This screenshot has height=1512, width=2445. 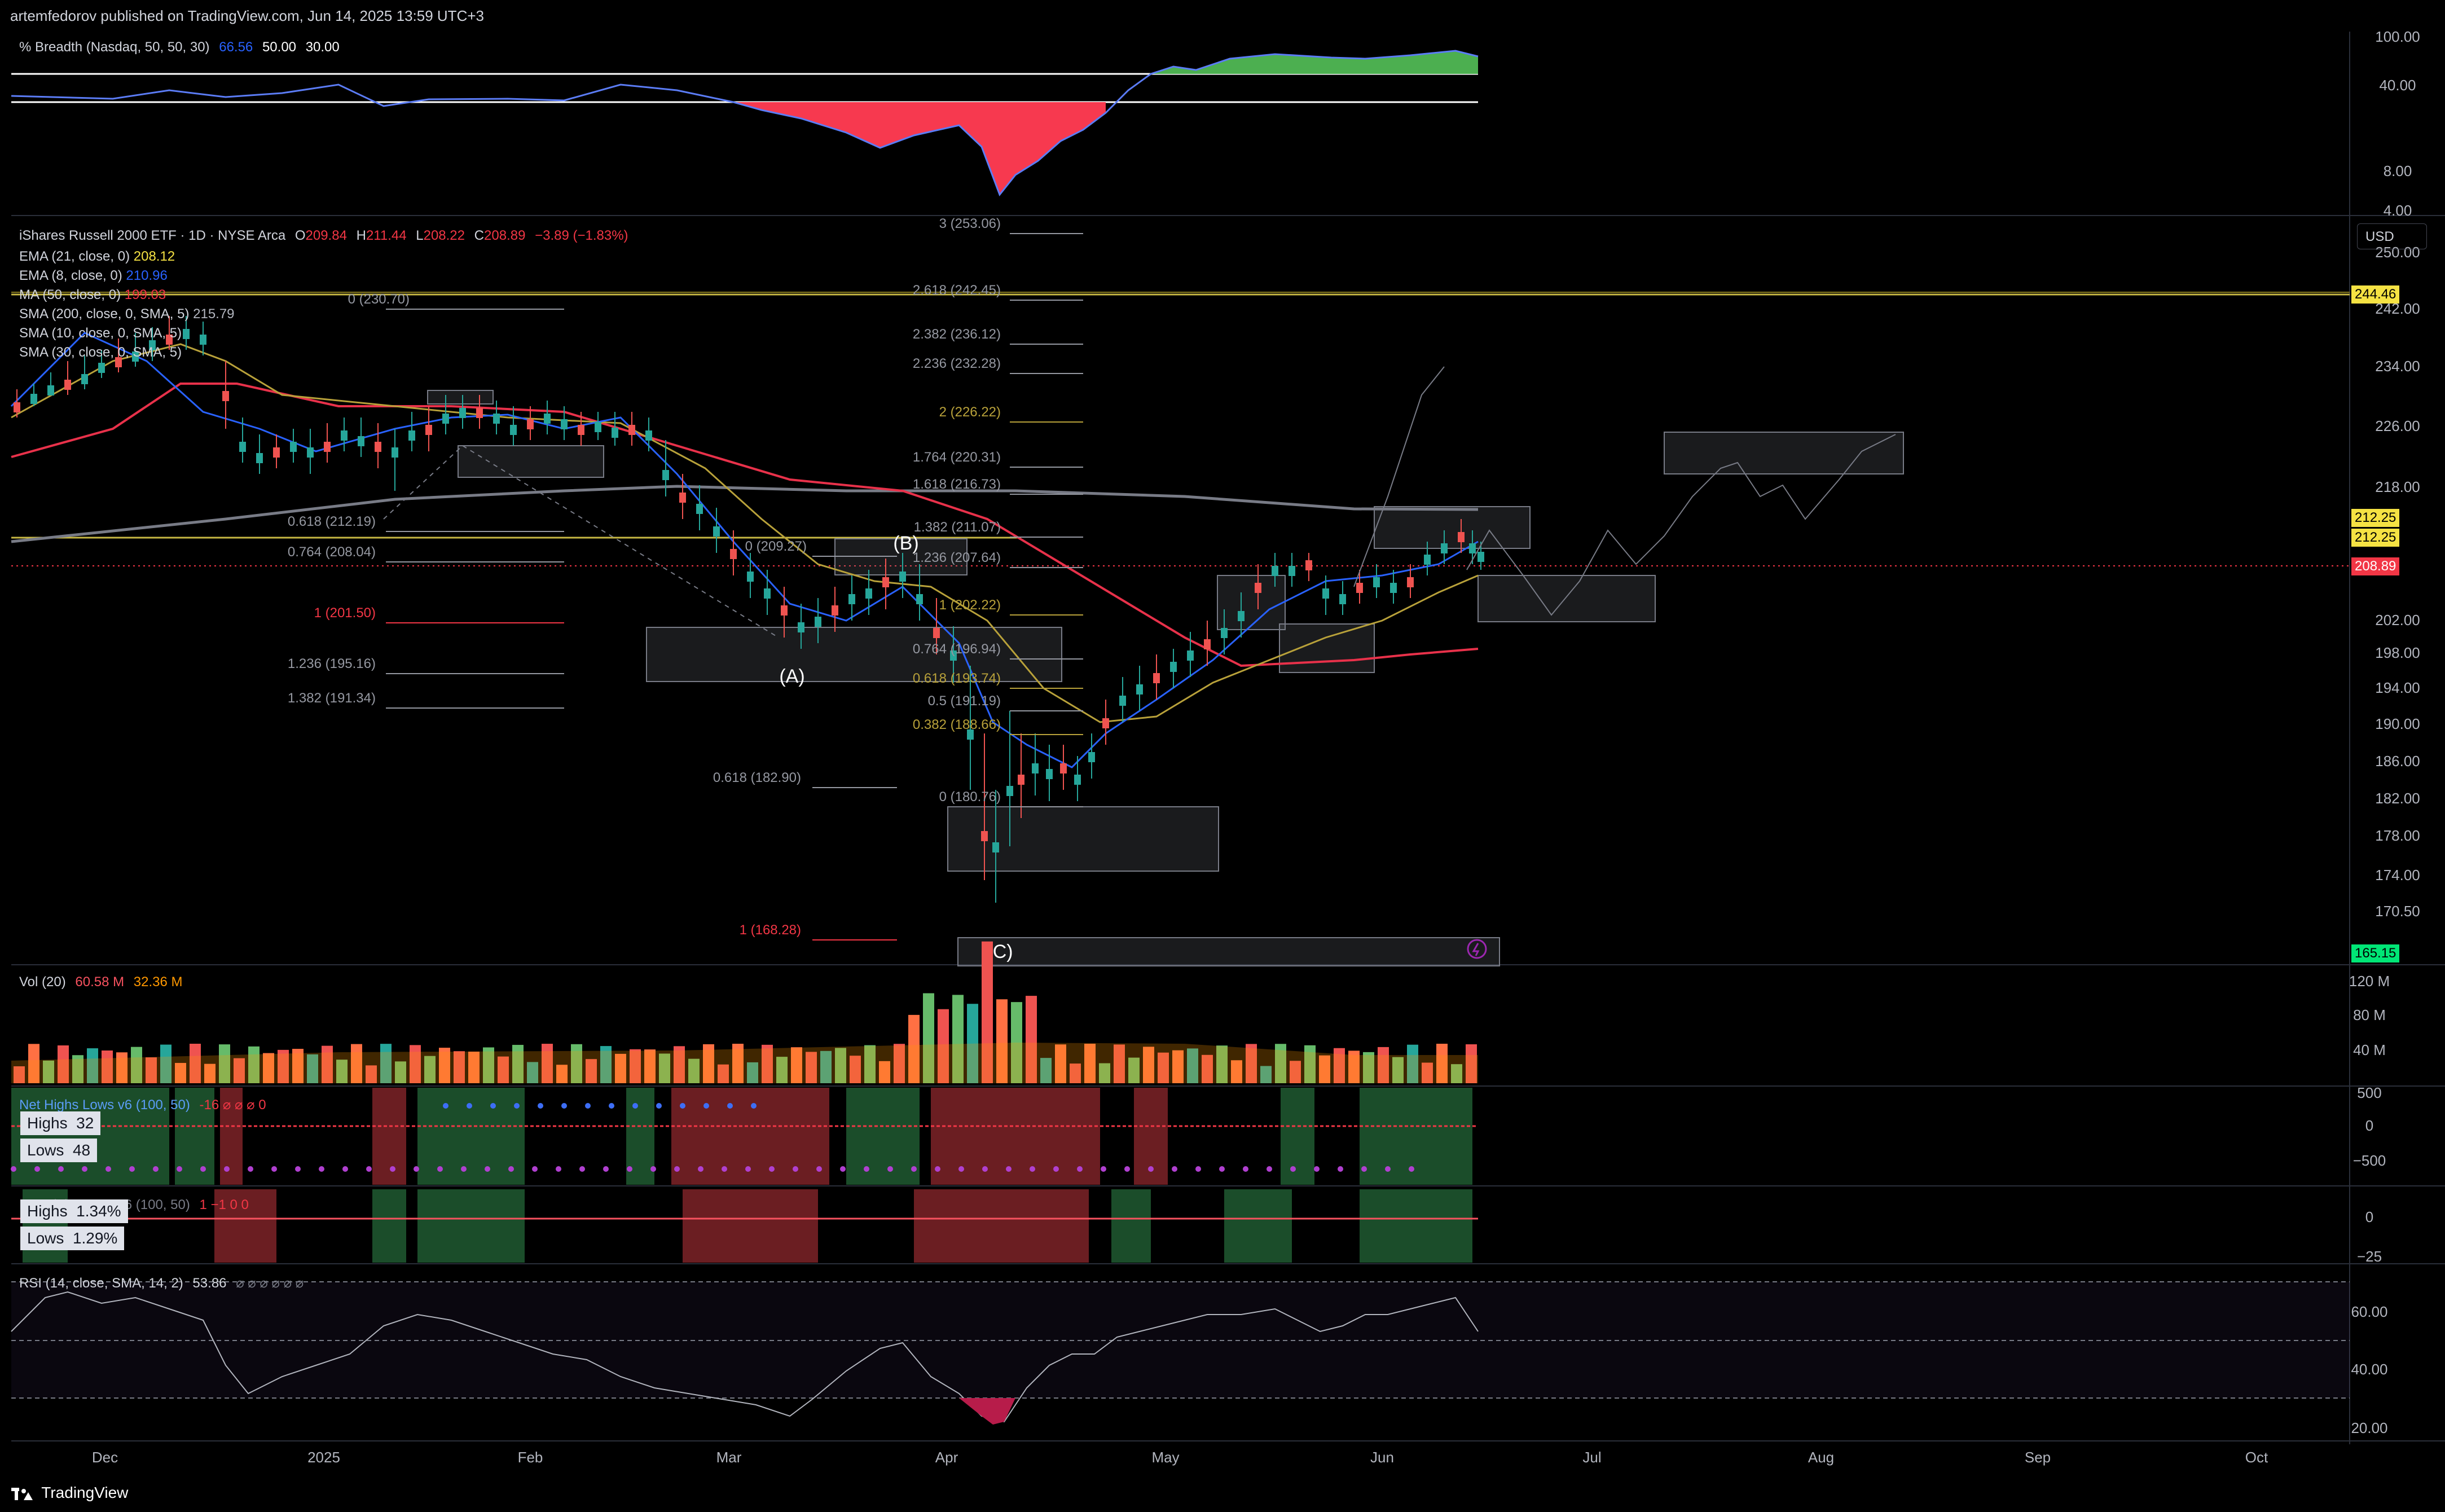 What do you see at coordinates (530, 1458) in the screenshot?
I see `time-axis-label: Feb` at bounding box center [530, 1458].